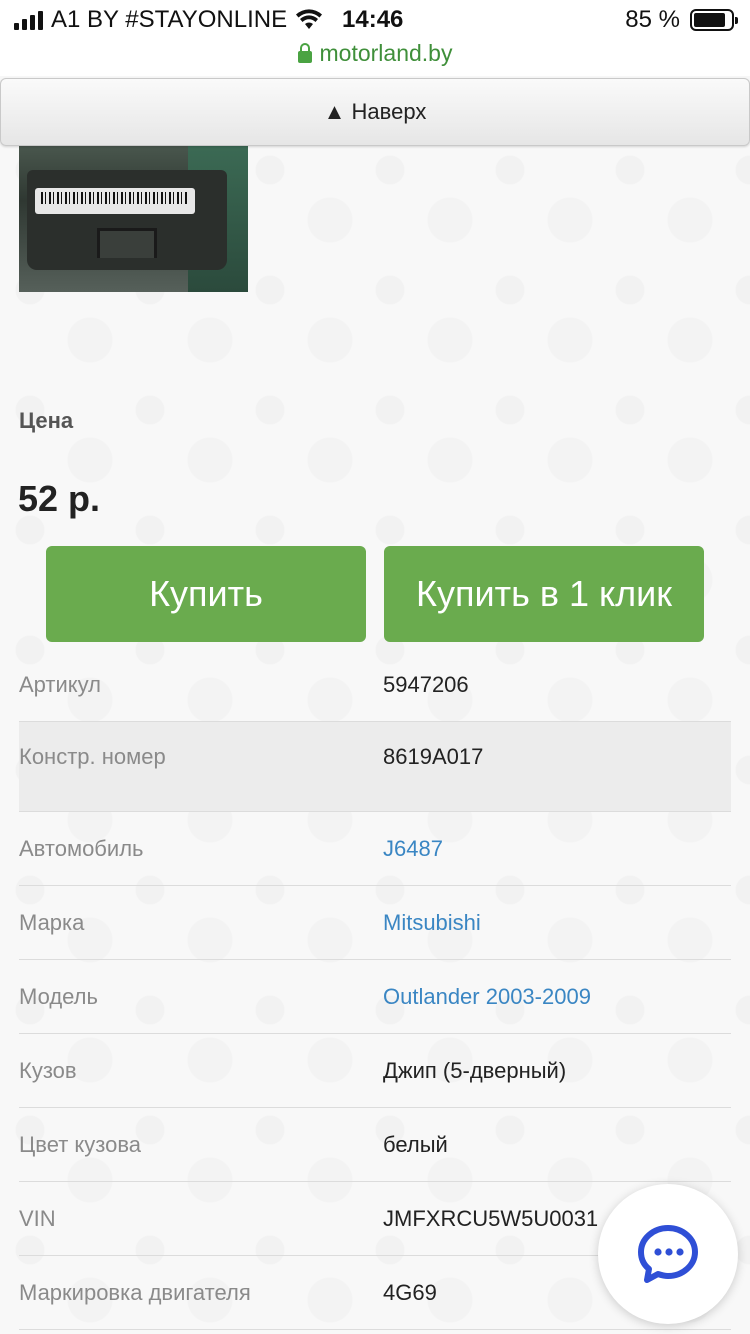  I want to click on price-label: Цена, so click(46, 420).